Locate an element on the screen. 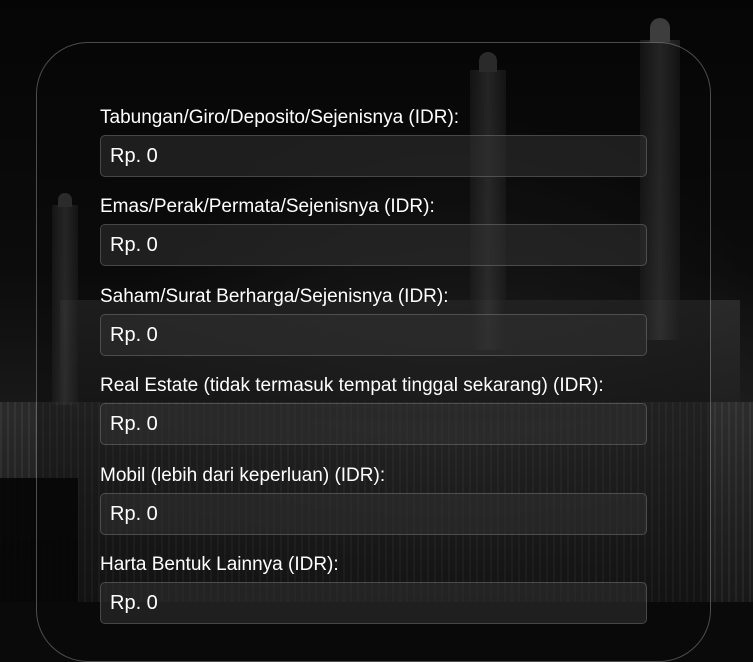 Image resolution: width=753 pixels, height=662 pixels. field-label-emas: Emas/Perak/Permata/Sejenisnya (IDR): is located at coordinates (267, 206).